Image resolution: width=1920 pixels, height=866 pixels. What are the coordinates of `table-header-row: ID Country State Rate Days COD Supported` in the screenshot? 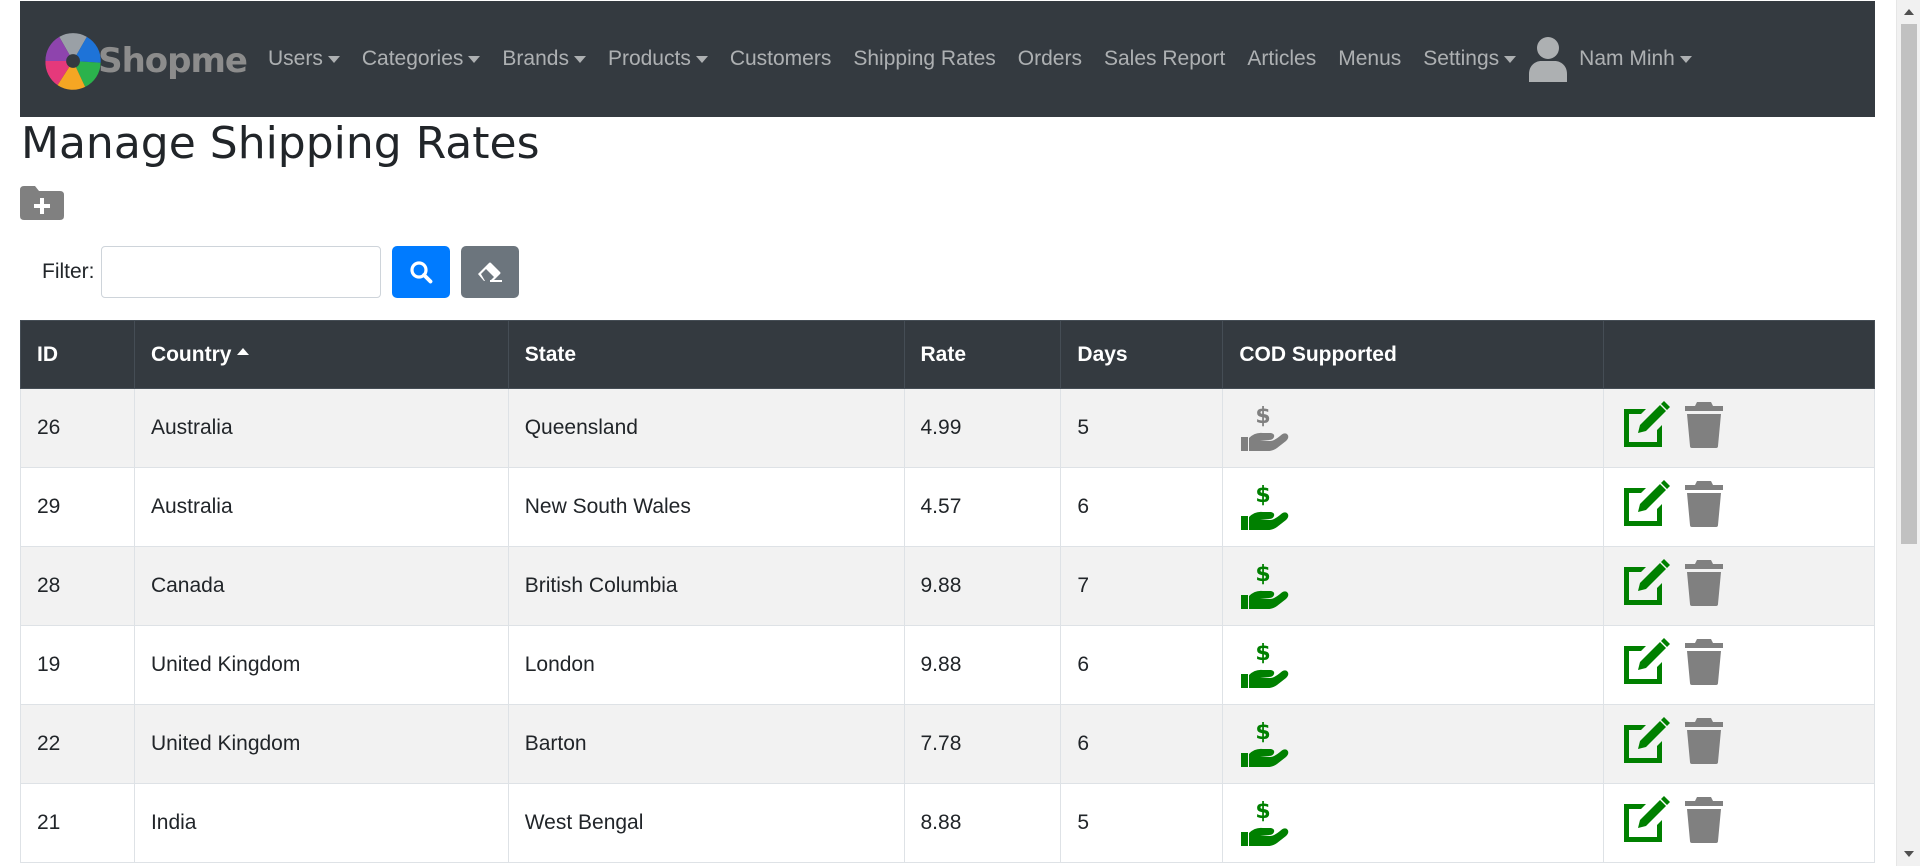 It's located at (947, 354).